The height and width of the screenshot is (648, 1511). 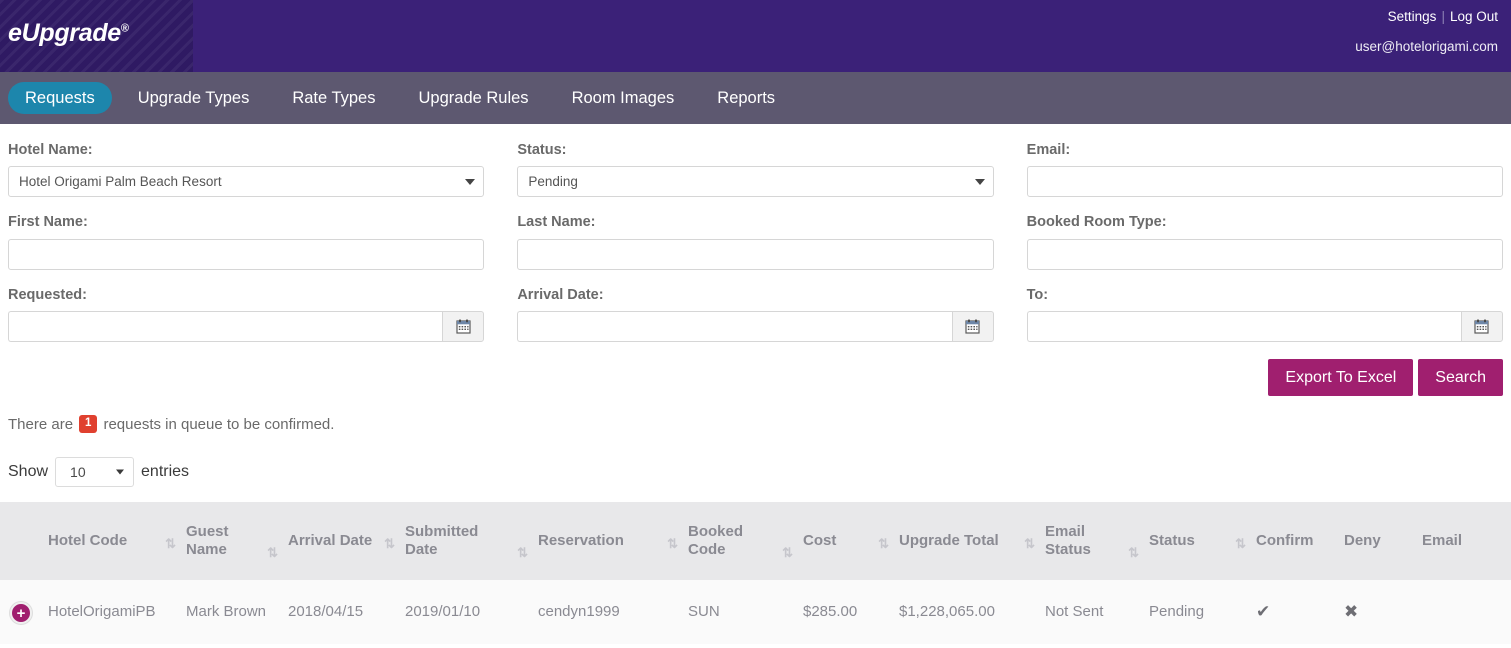 I want to click on logo-block: eUpgrade®, so click(x=96, y=36).